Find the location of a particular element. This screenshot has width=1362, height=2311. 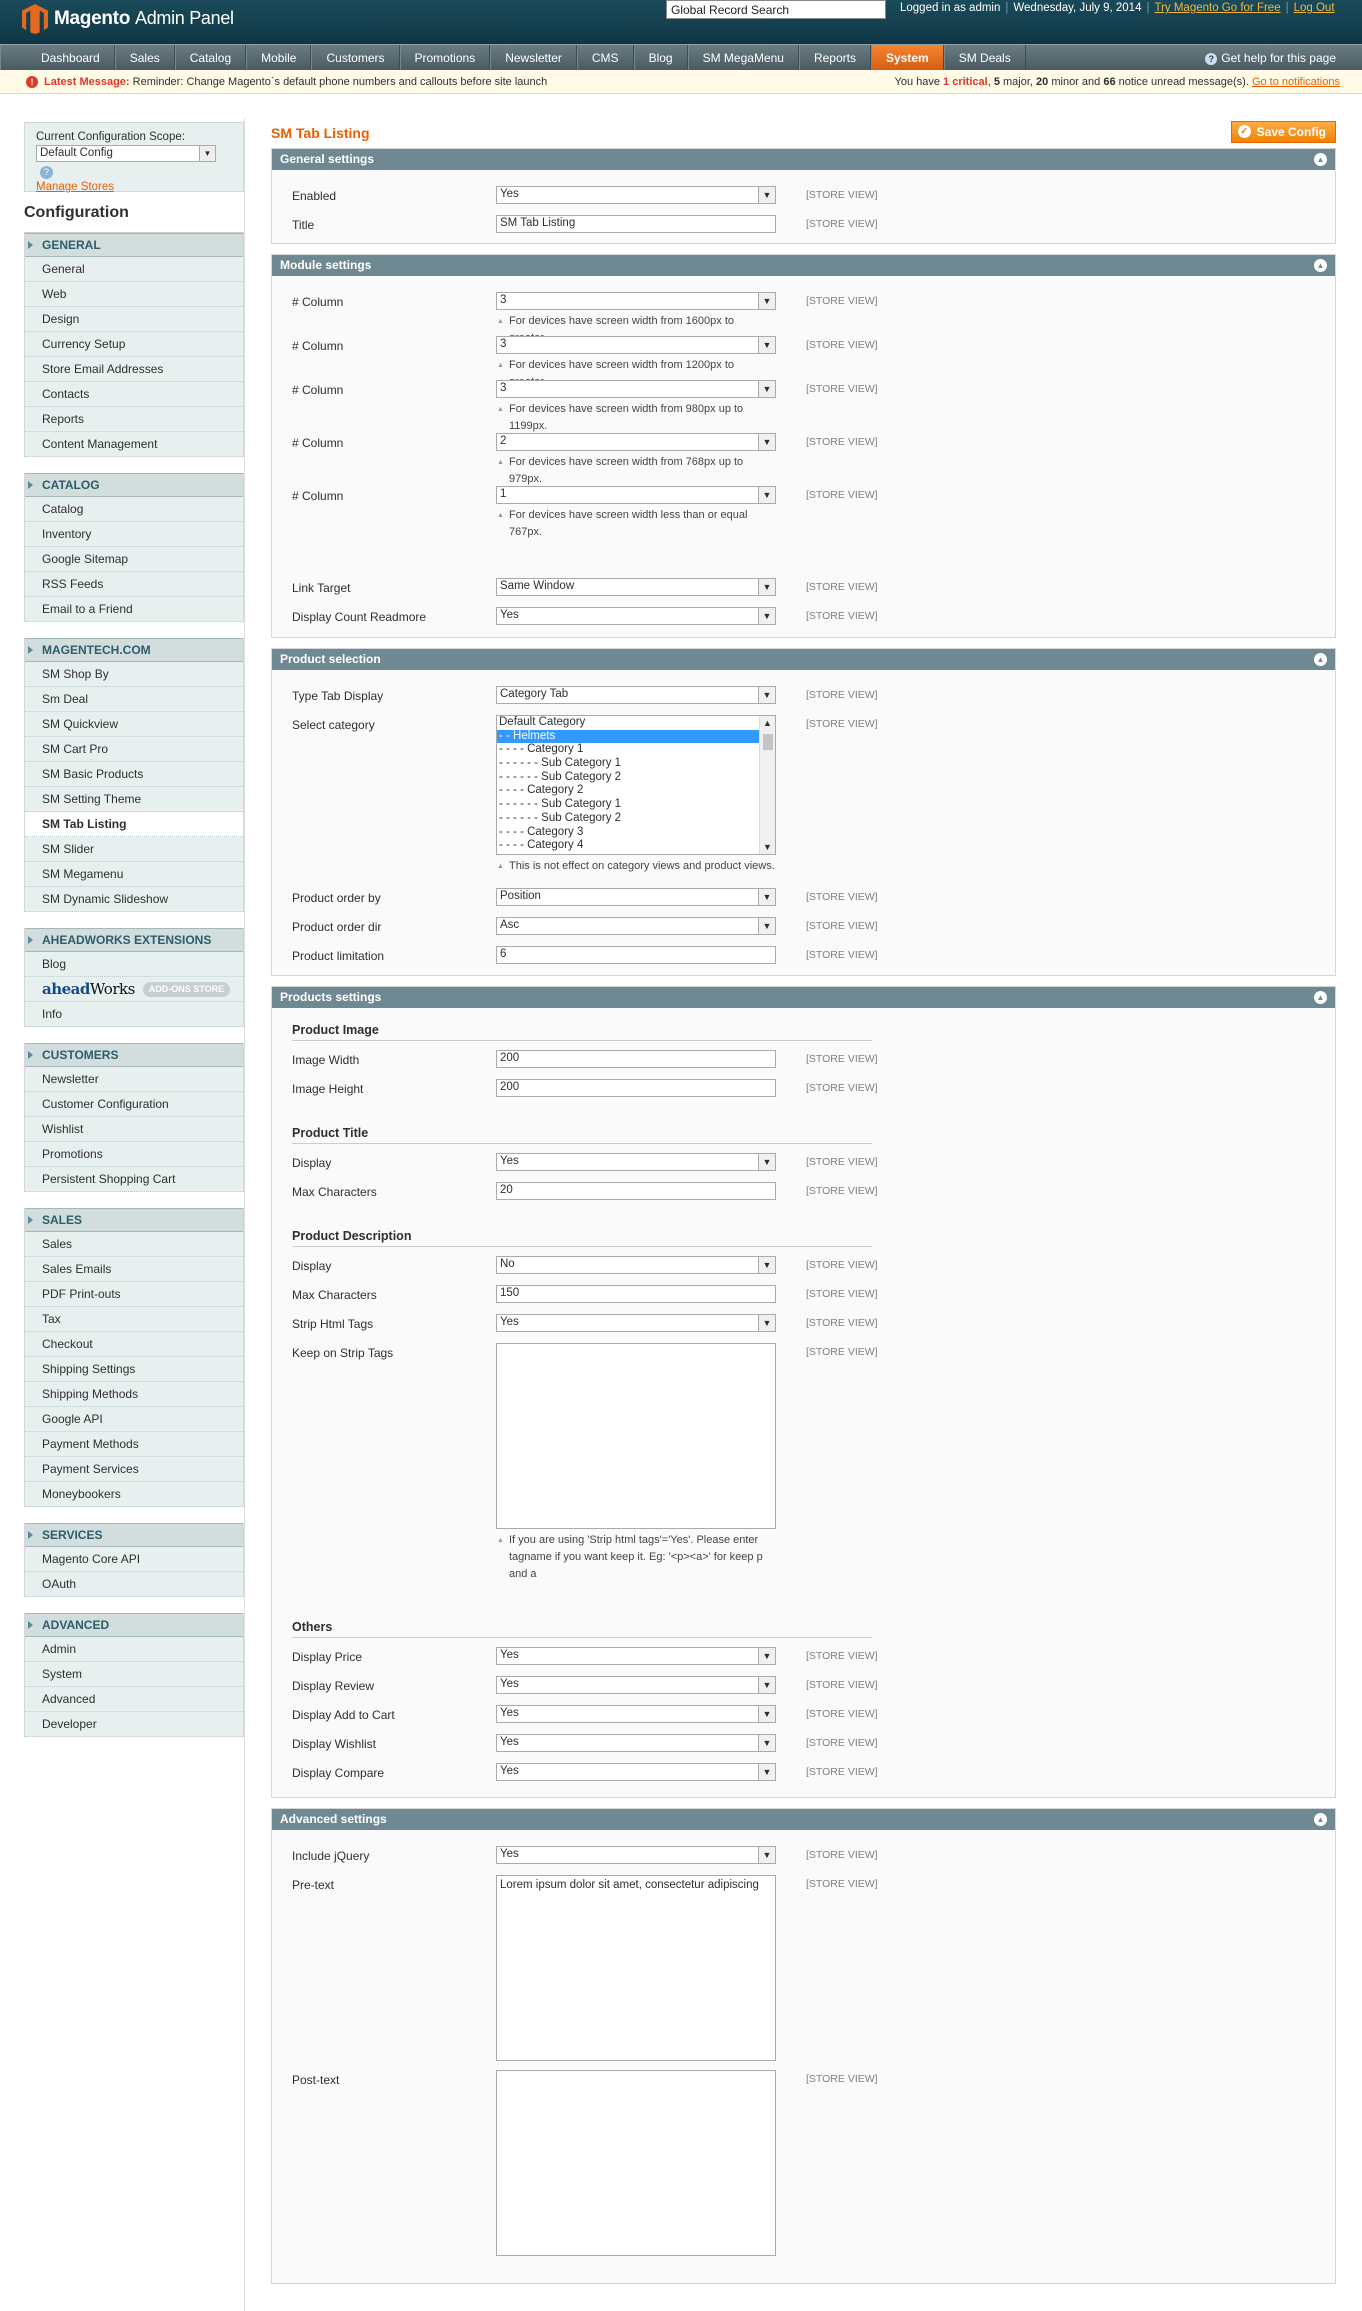

sidebar-item: Store Email Addresses is located at coordinates (134, 369).